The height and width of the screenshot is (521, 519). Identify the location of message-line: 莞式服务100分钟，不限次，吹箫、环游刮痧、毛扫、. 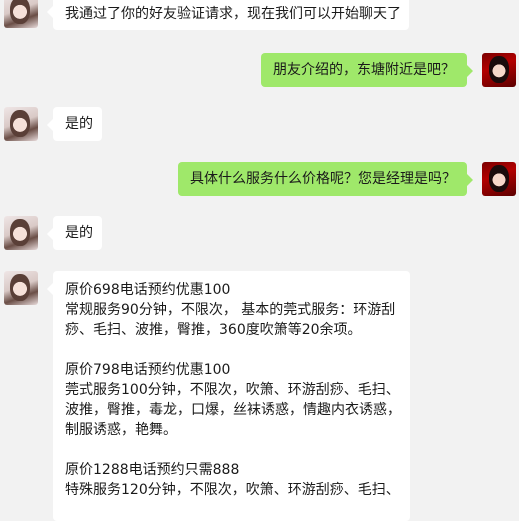
(232, 390).